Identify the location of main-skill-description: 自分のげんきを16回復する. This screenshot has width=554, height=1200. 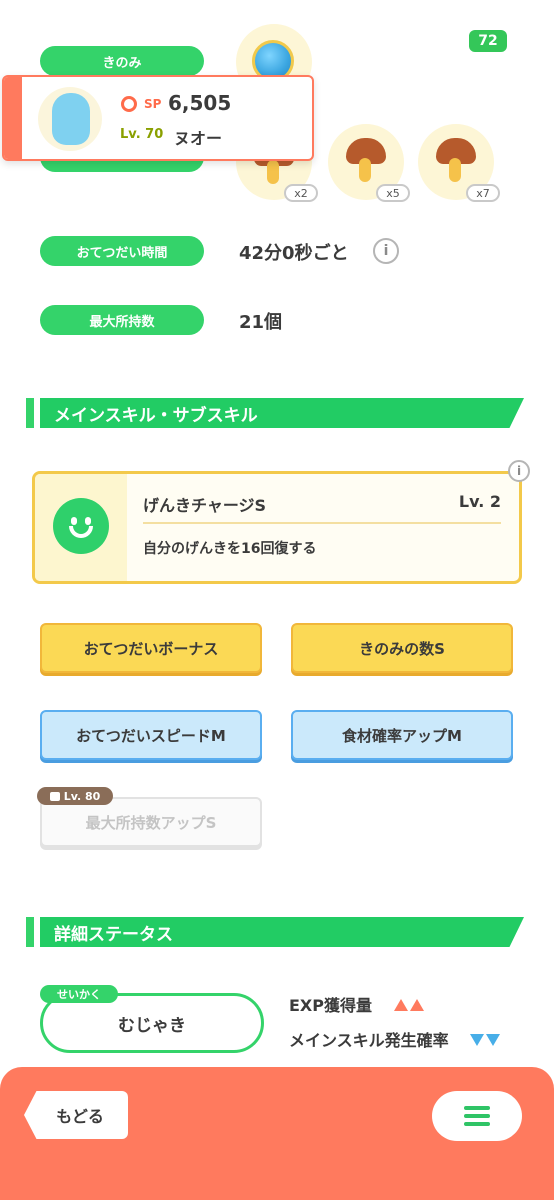
(230, 549).